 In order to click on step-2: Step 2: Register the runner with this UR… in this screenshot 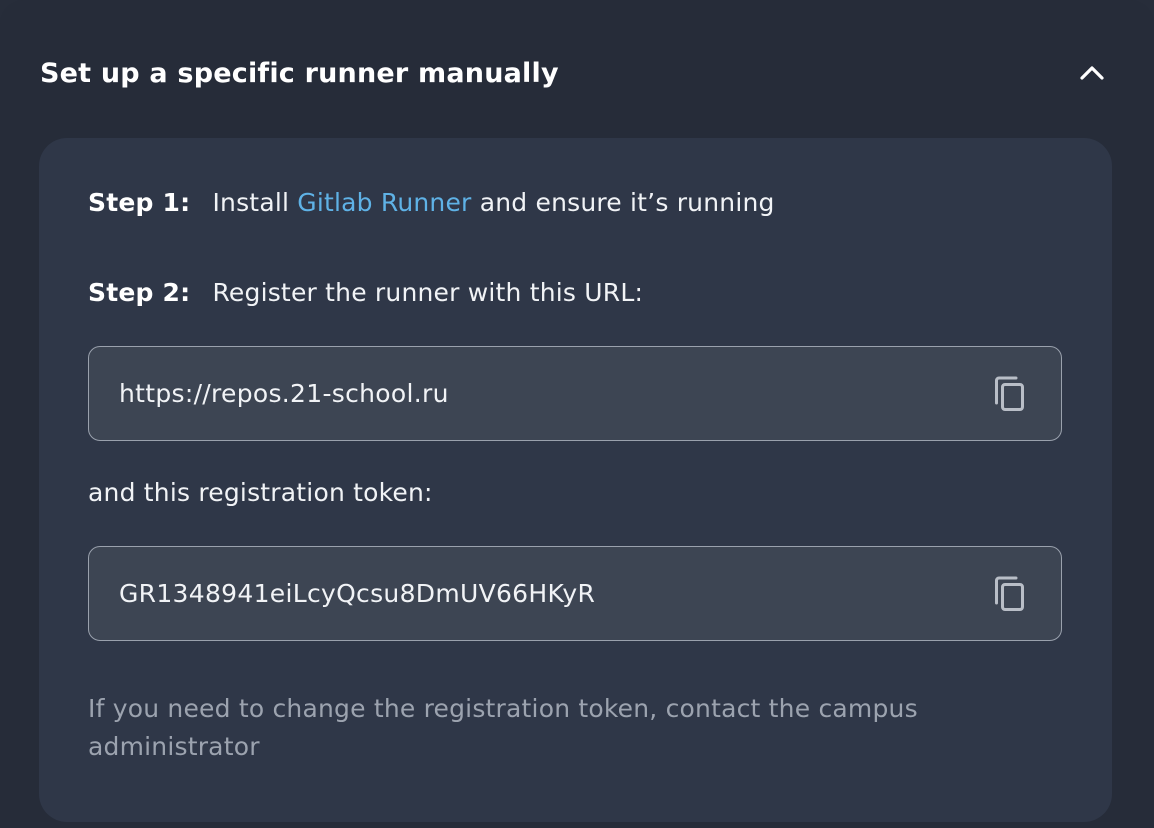, I will do `click(365, 292)`.